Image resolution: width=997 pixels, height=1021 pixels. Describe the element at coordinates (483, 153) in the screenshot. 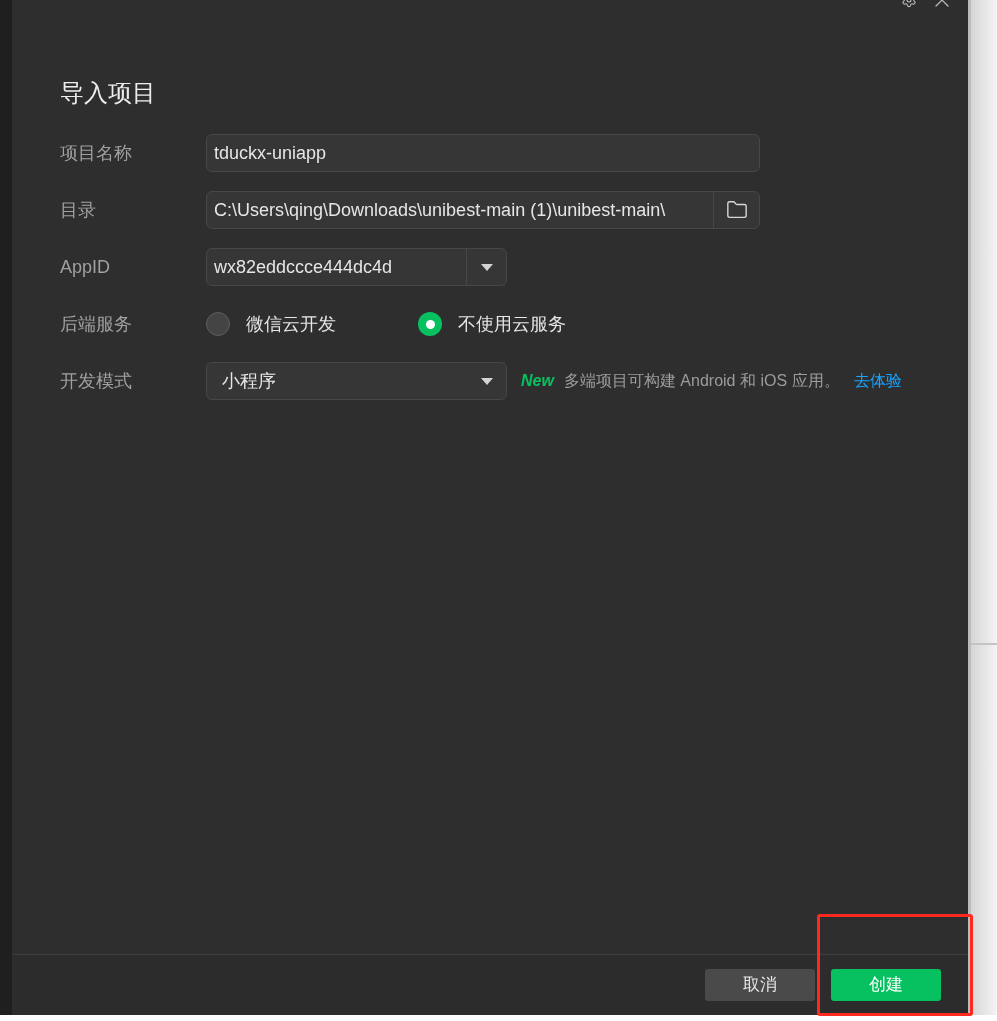

I see `text-field: tduckx-uniapp` at that location.